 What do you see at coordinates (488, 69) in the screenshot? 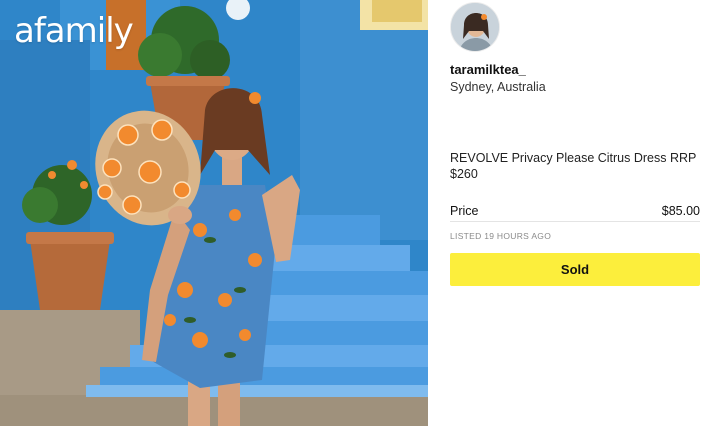
I see `seller-username: taramilktea_` at bounding box center [488, 69].